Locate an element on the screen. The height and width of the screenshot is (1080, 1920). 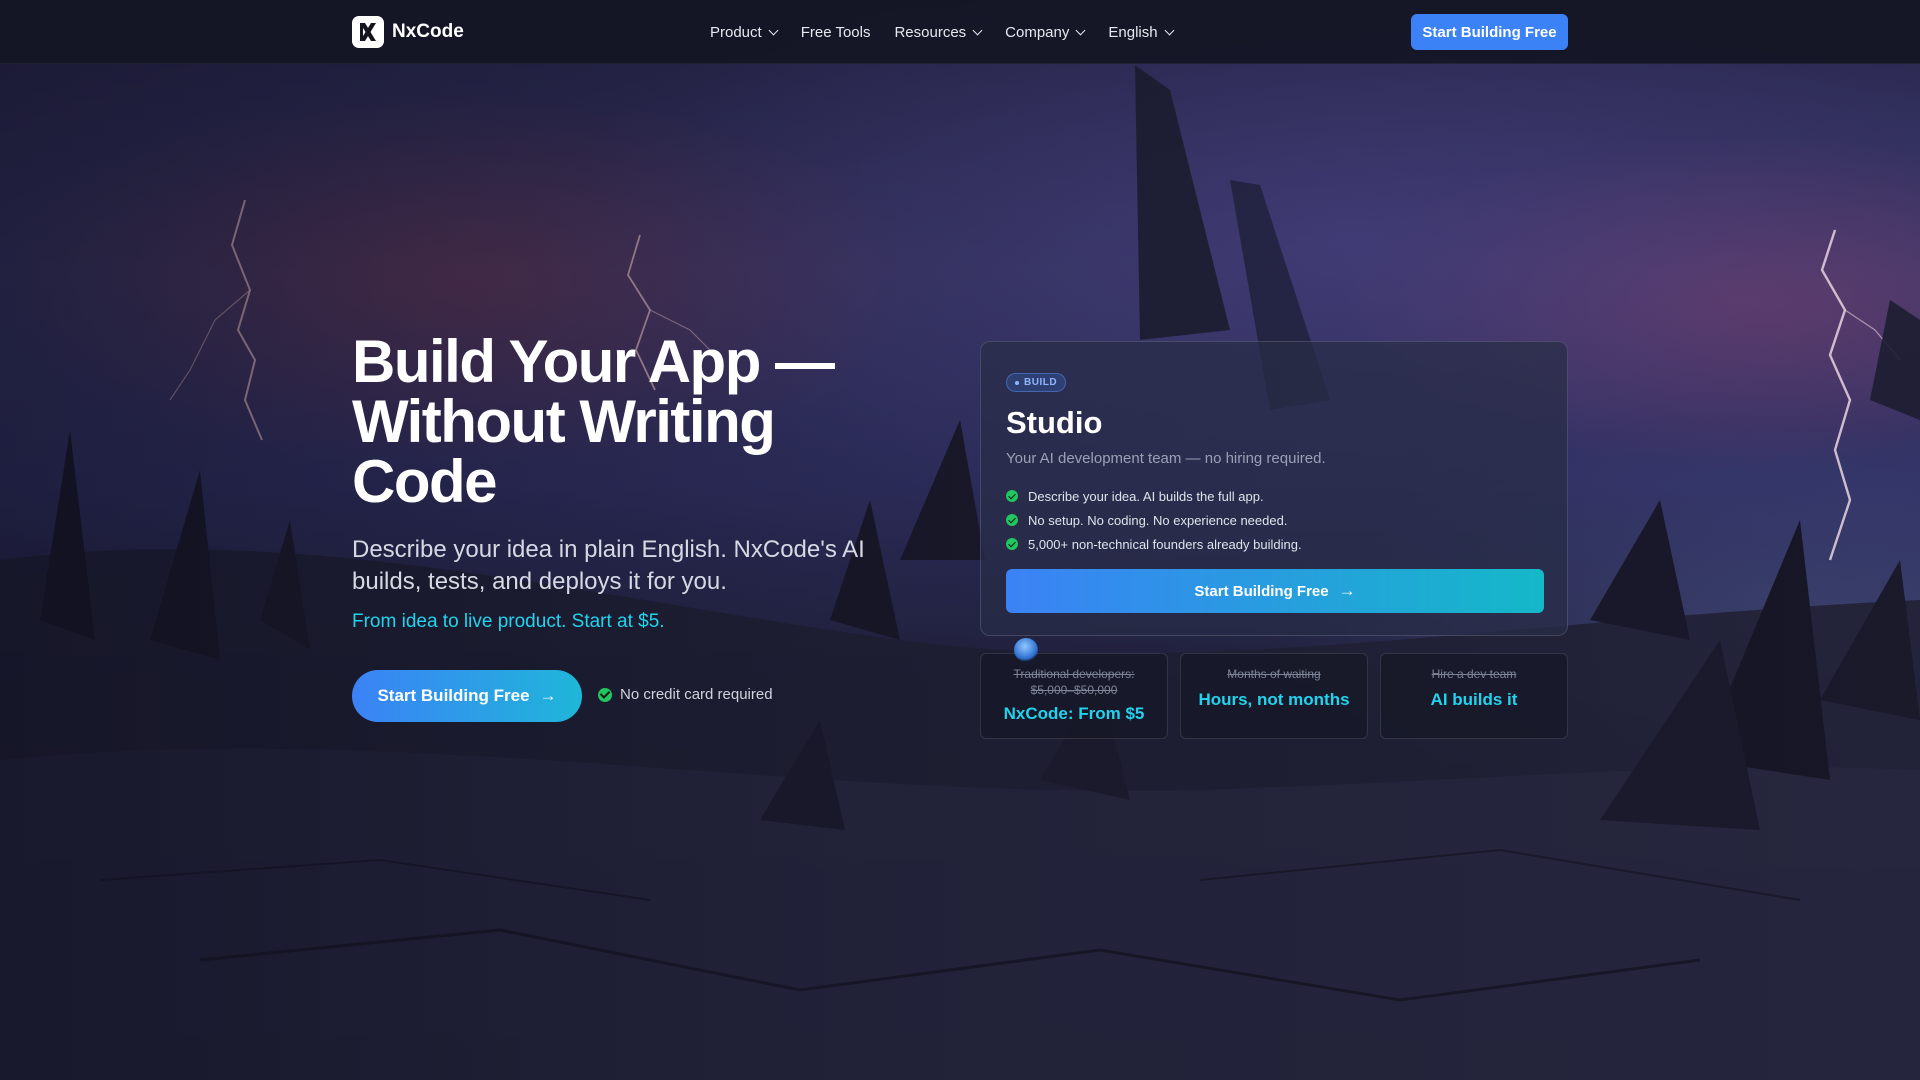
new-way-text: Hours, not months is located at coordinates (1274, 699).